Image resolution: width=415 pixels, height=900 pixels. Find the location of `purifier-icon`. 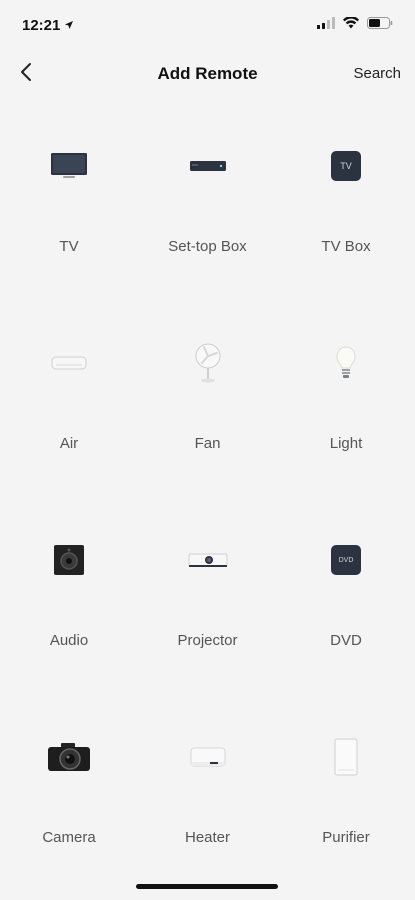

purifier-icon is located at coordinates (346, 757).